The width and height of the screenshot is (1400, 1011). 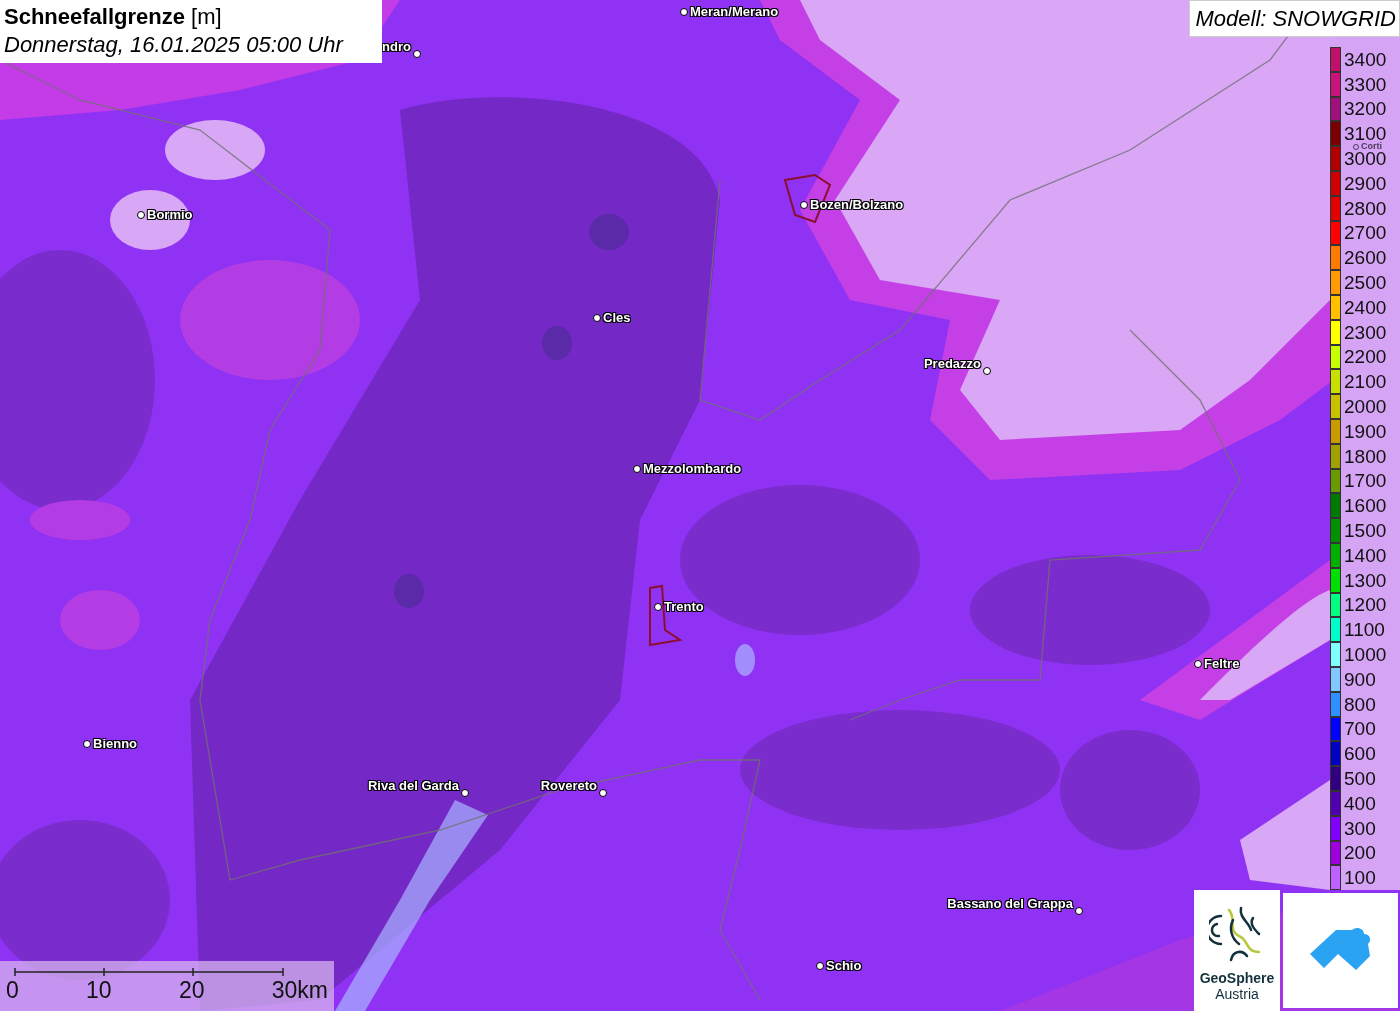 I want to click on legend-label: 300, so click(x=1360, y=828).